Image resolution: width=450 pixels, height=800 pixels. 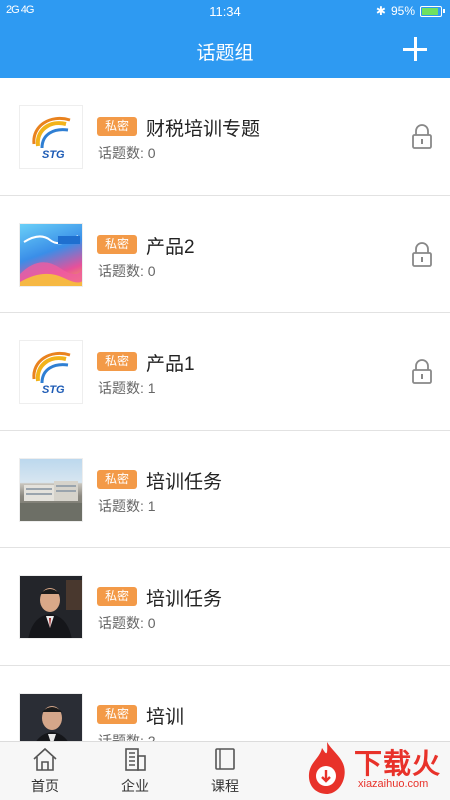 I want to click on group-name: 产品2, so click(x=170, y=247).